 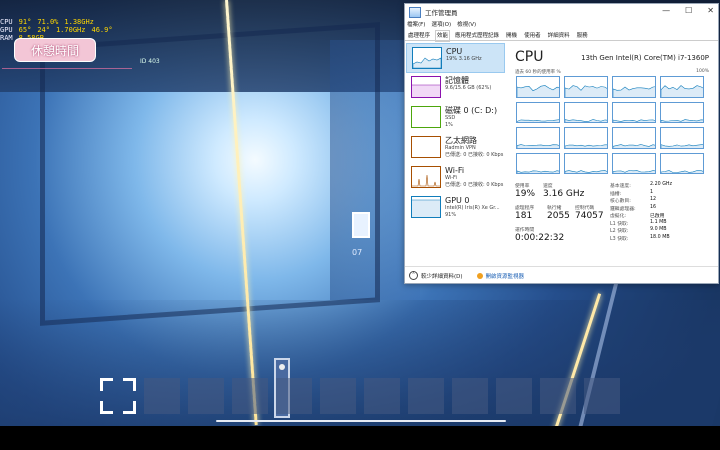 What do you see at coordinates (658, 222) in the screenshot?
I see `spec-value: 1.1 MB` at bounding box center [658, 222].